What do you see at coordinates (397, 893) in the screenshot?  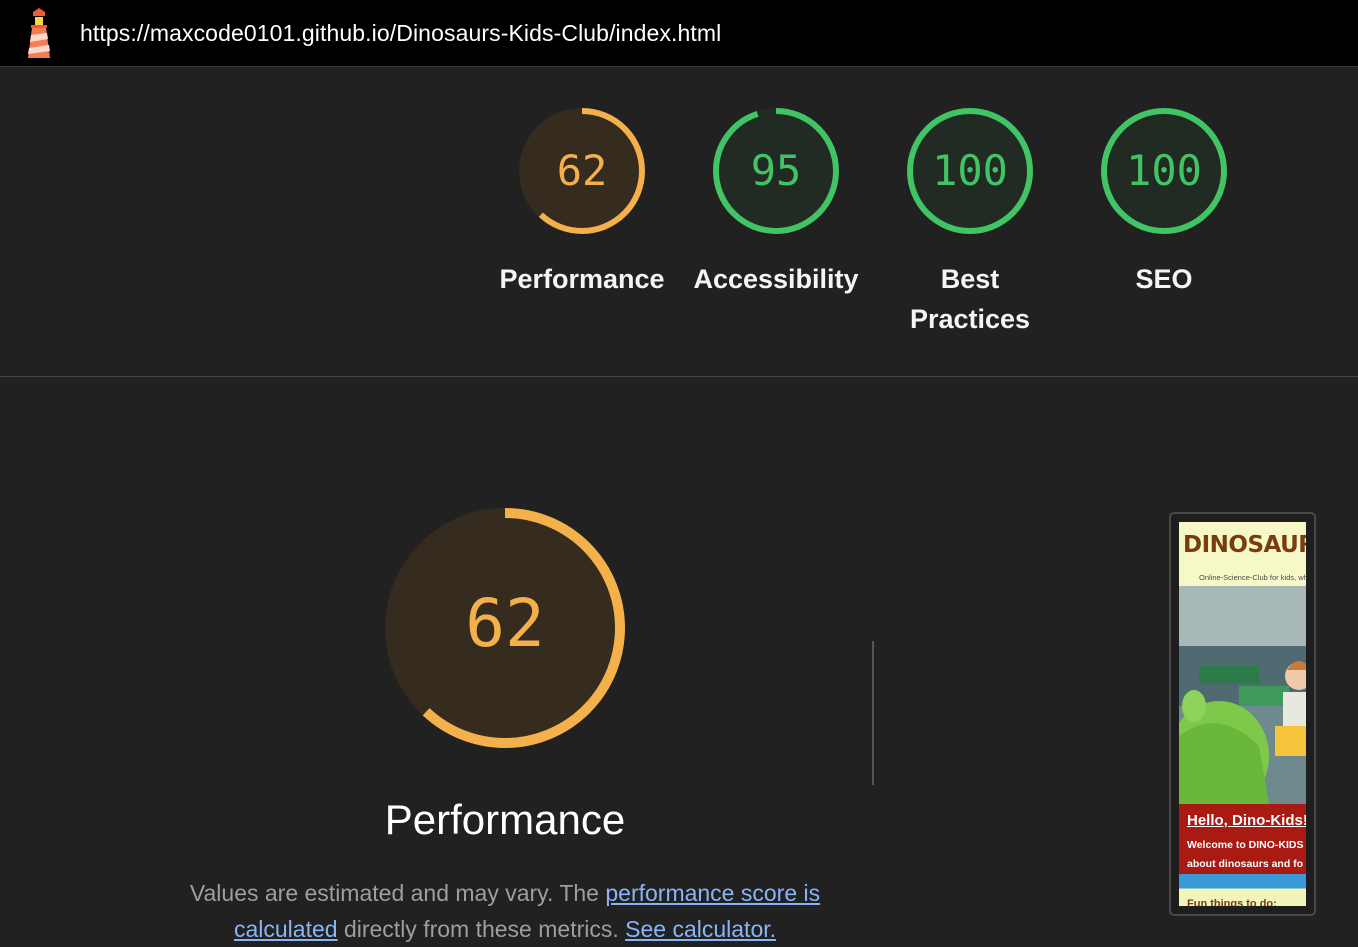 I see `description-text: Values are estimated and may vary. The` at bounding box center [397, 893].